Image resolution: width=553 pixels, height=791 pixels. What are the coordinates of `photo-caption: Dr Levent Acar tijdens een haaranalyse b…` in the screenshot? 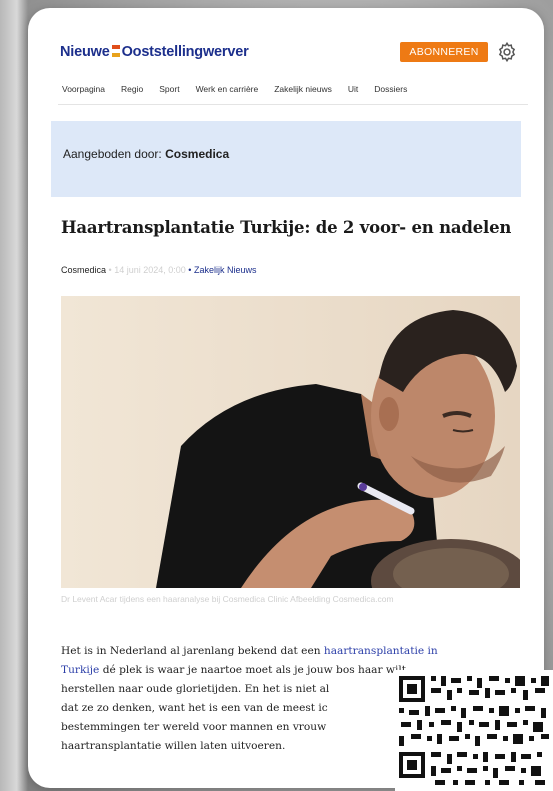 It's located at (227, 599).